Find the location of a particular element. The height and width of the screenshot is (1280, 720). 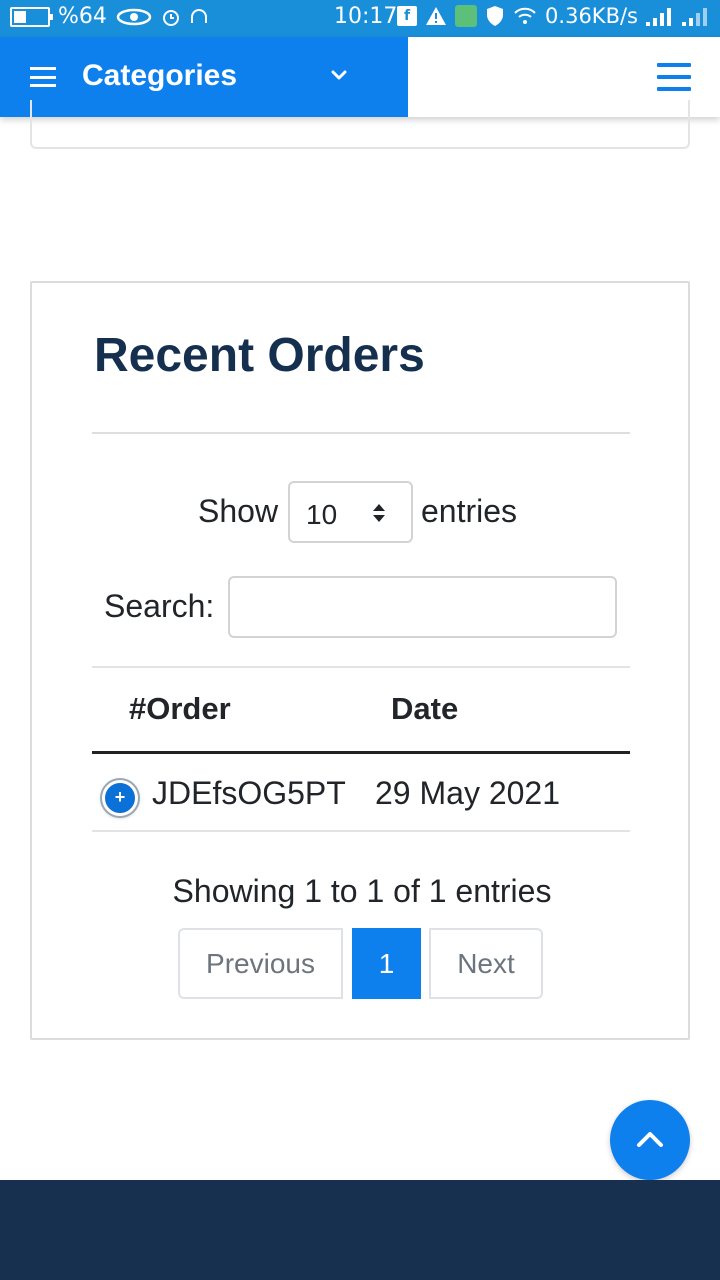

search-input is located at coordinates (422, 607).